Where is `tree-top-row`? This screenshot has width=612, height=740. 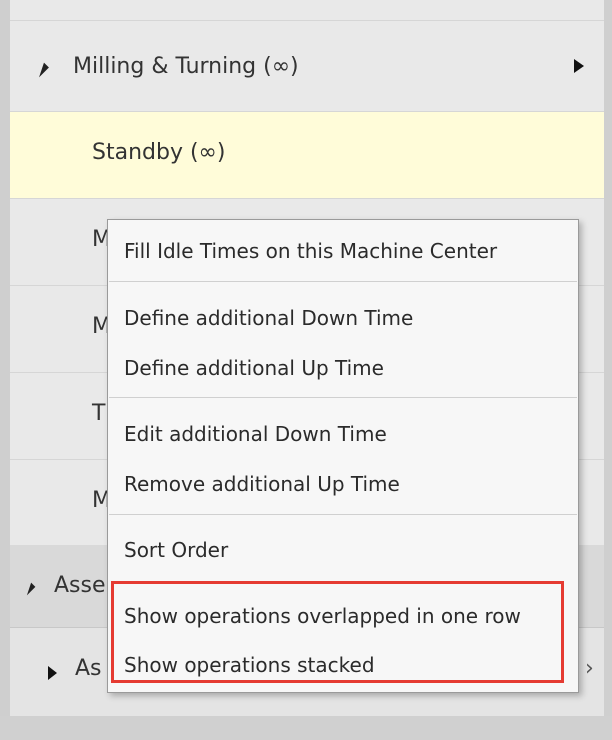 tree-top-row is located at coordinates (307, 10).